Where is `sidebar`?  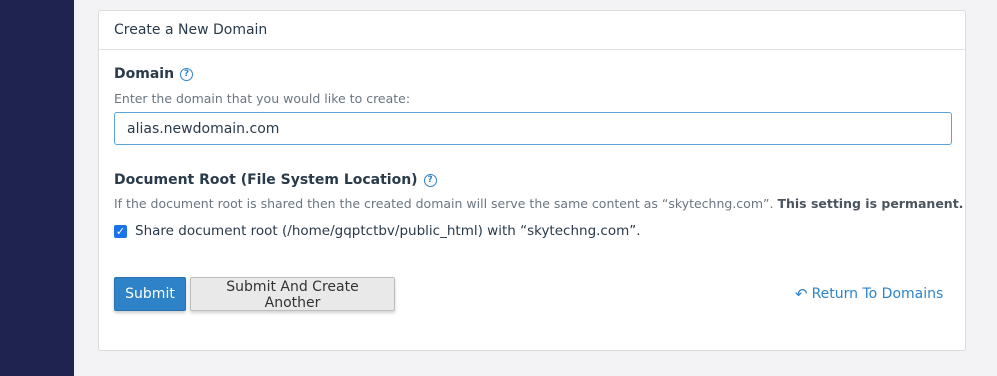 sidebar is located at coordinates (37, 188).